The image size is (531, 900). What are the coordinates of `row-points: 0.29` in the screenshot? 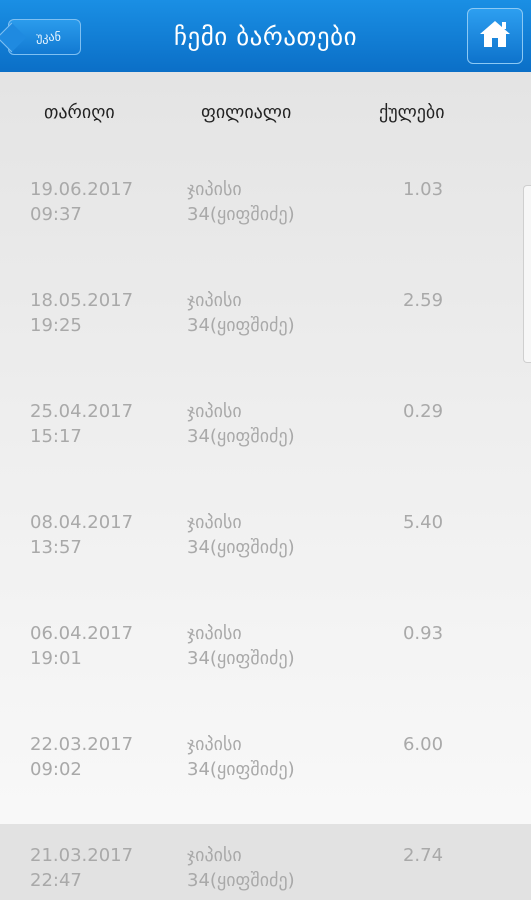 It's located at (423, 411).